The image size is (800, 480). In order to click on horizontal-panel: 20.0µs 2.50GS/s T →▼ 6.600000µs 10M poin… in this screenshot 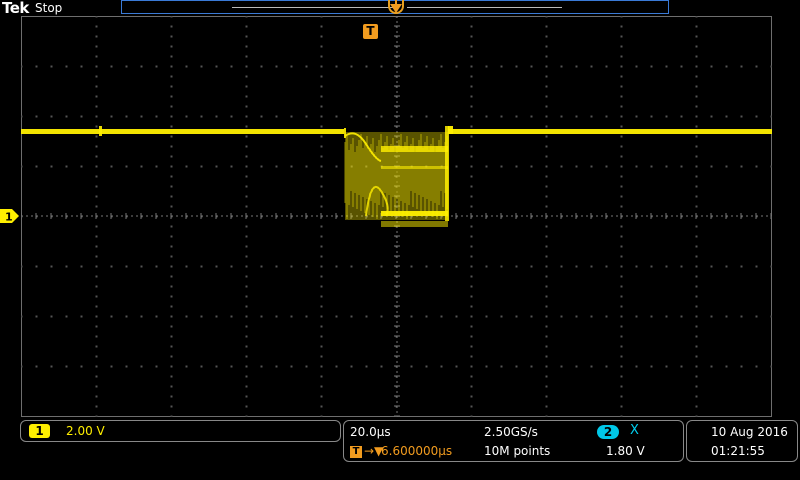, I will do `click(513, 441)`.